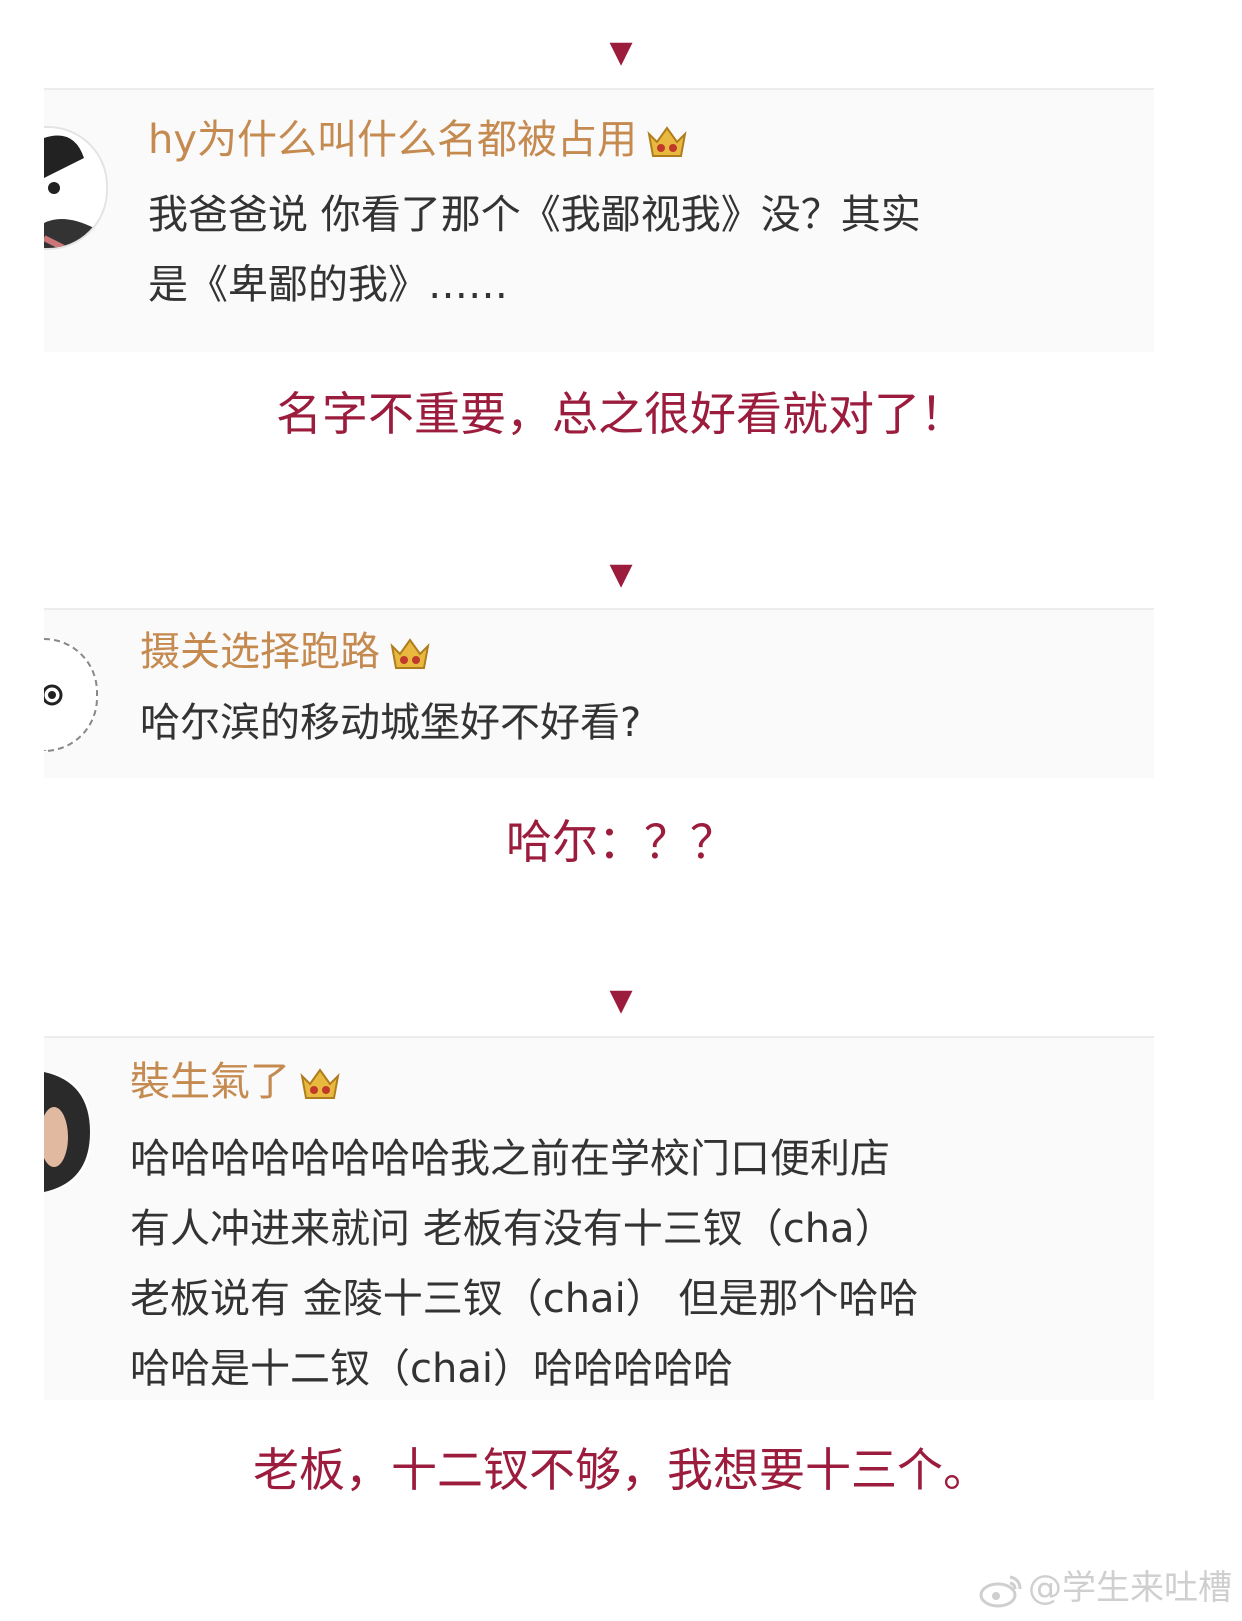  I want to click on watermark: @学生来吐槽, so click(1105, 1588).